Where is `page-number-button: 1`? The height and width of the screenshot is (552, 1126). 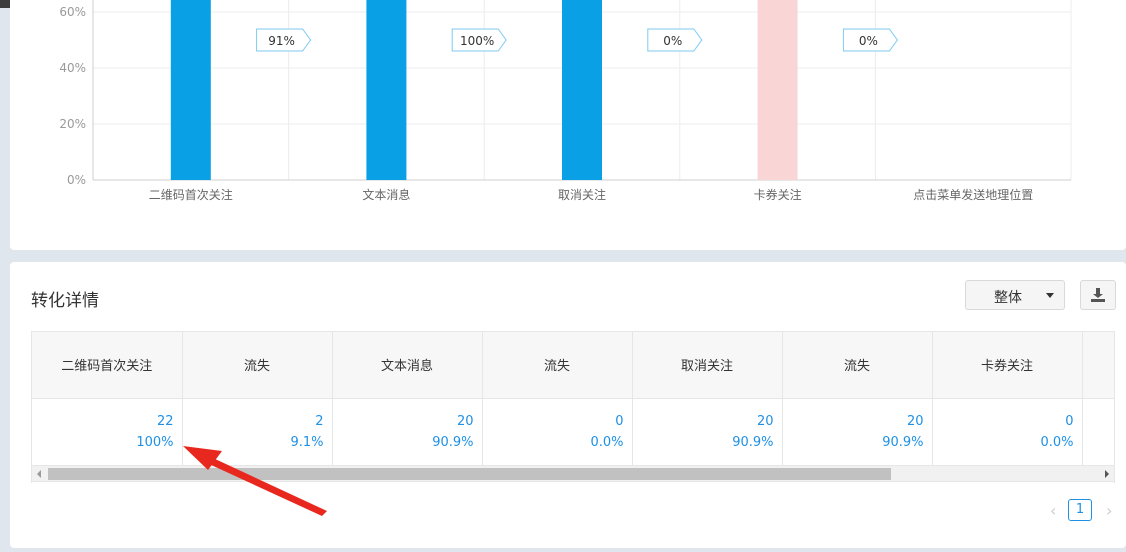 page-number-button: 1 is located at coordinates (1080, 510).